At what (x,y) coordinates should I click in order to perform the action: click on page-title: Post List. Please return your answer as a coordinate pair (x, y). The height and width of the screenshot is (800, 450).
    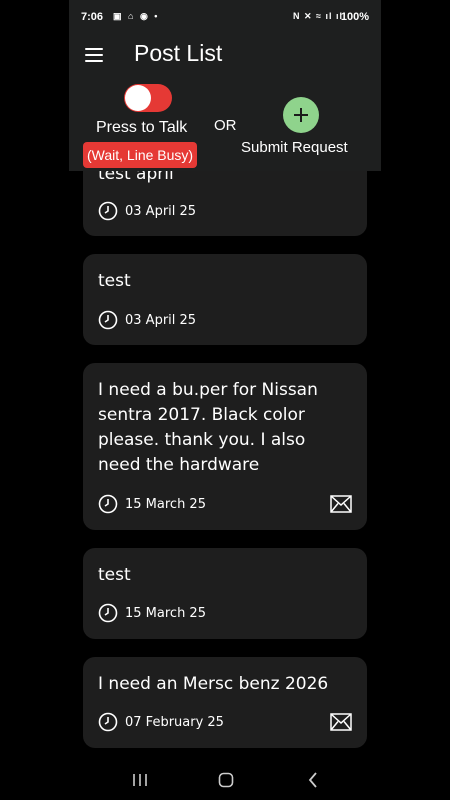
    Looking at the image, I should click on (178, 53).